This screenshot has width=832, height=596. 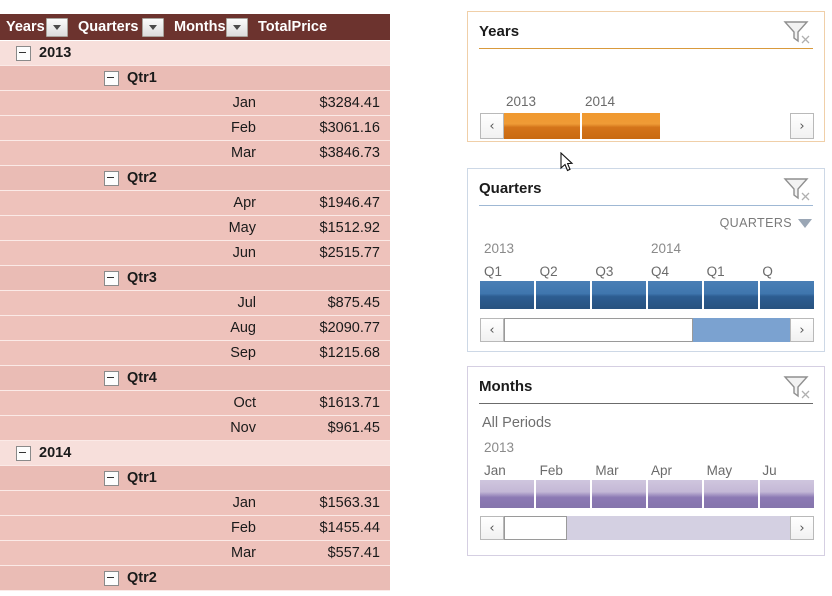 I want to click on clear-filter-funnel-icon-months, so click(x=797, y=387).